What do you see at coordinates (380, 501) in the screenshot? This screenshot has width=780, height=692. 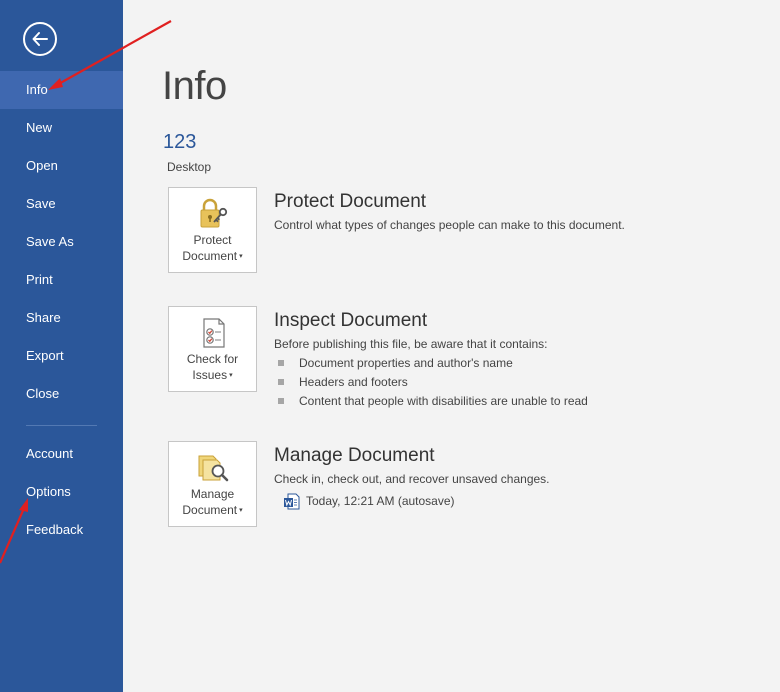 I see `autosave-version-text: Today, 12:21 AM (autosave)` at bounding box center [380, 501].